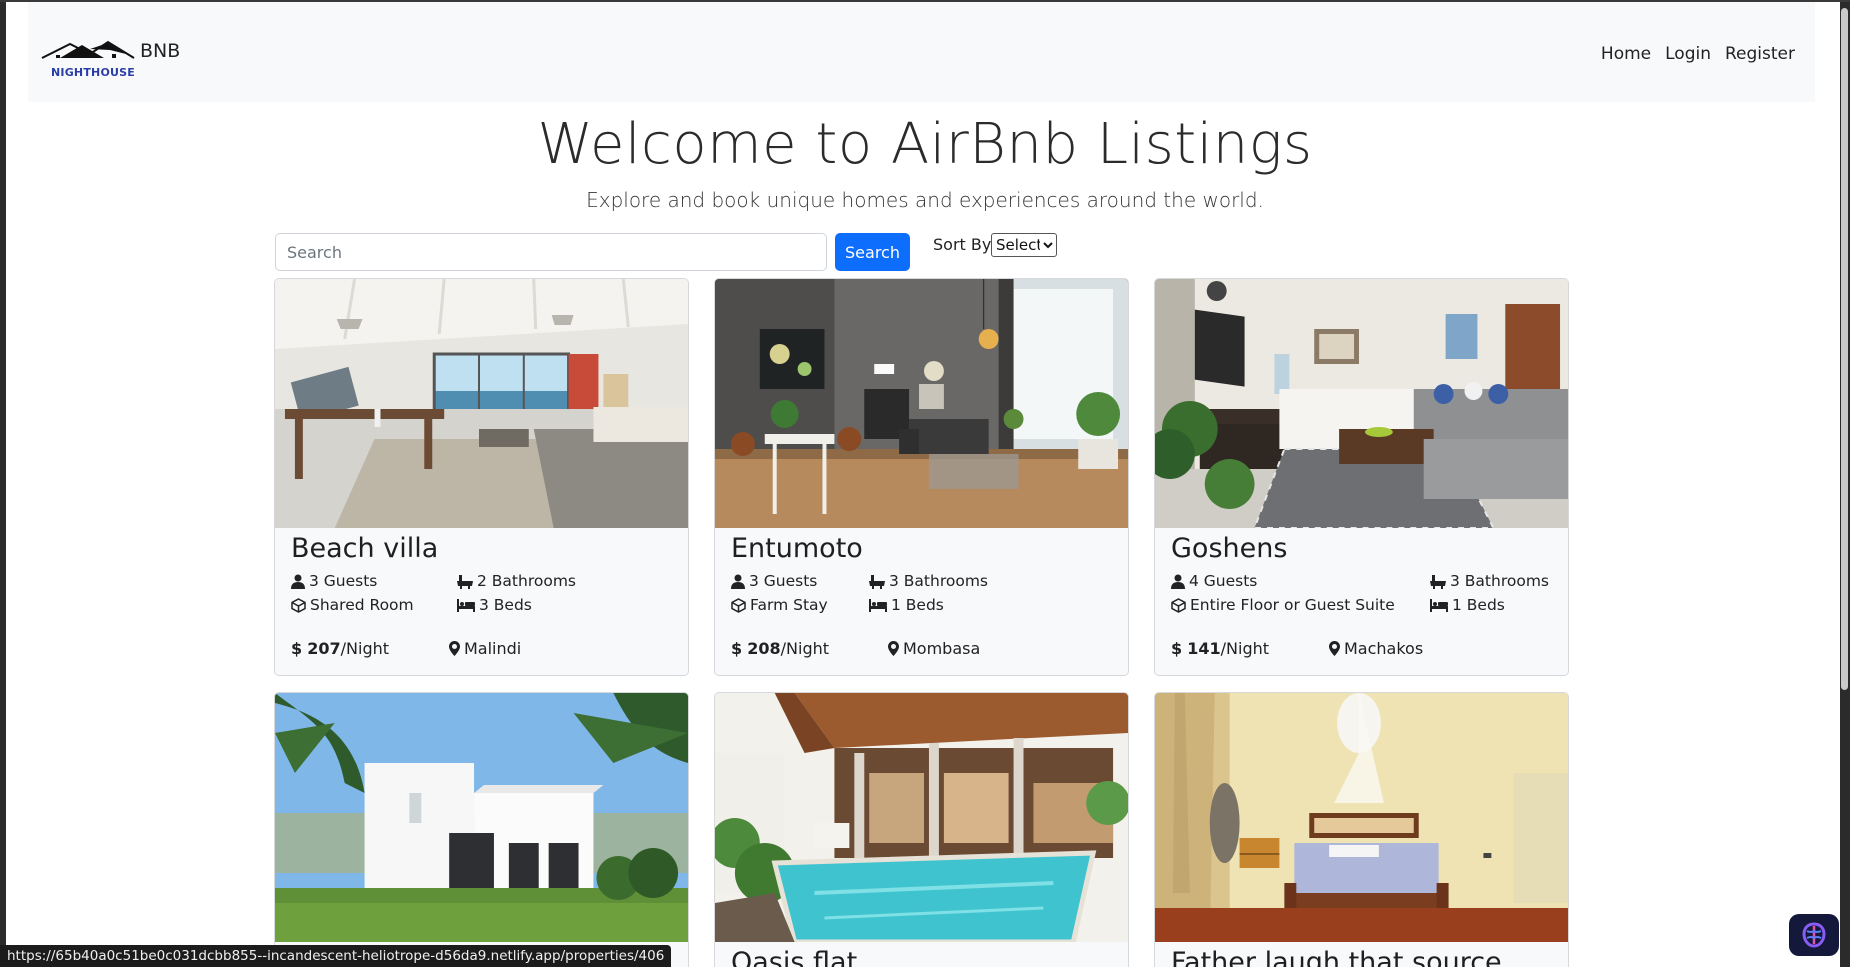  I want to click on sort-label: Sort By:, so click(964, 244).